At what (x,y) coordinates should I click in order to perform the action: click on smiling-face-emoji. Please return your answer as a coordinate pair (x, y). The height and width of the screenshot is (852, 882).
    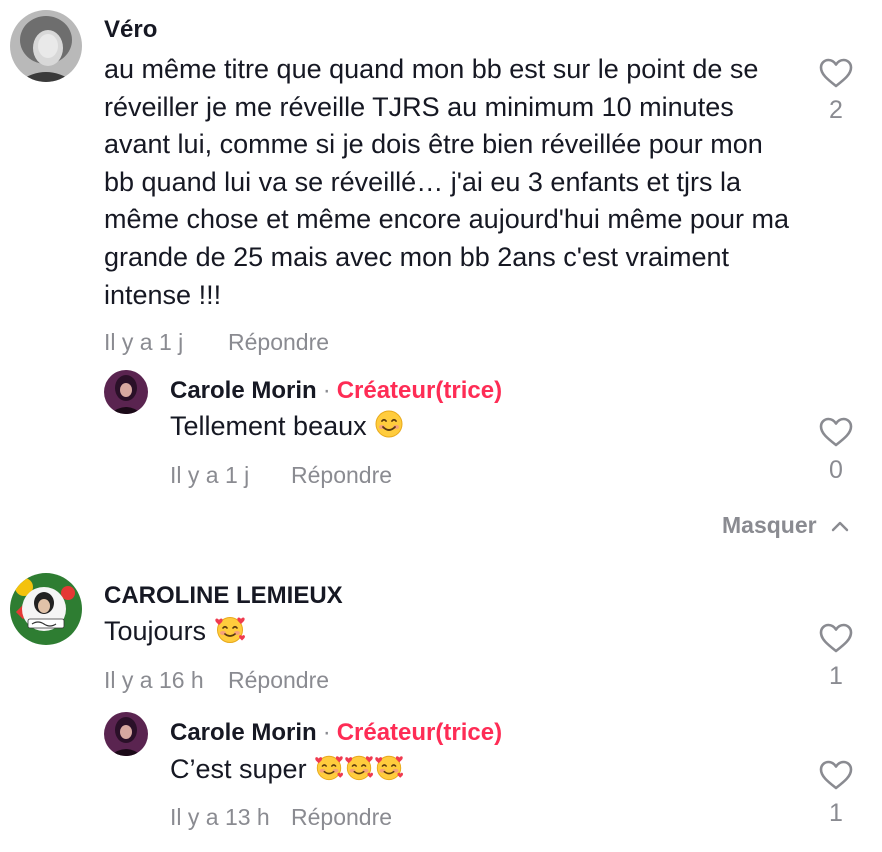
    Looking at the image, I should click on (389, 424).